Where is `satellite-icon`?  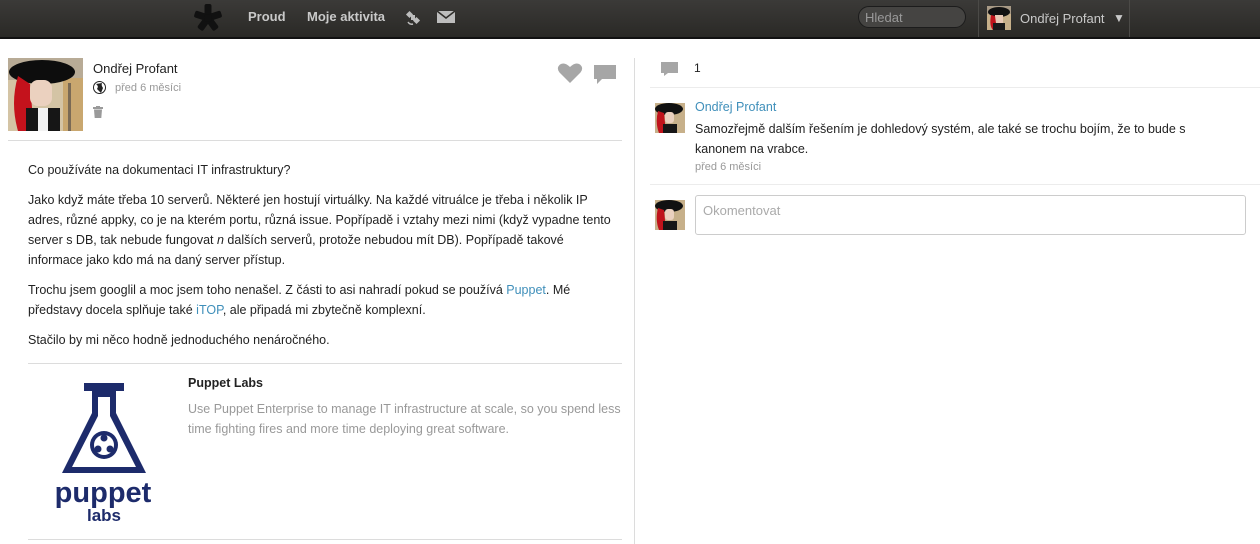 satellite-icon is located at coordinates (413, 18).